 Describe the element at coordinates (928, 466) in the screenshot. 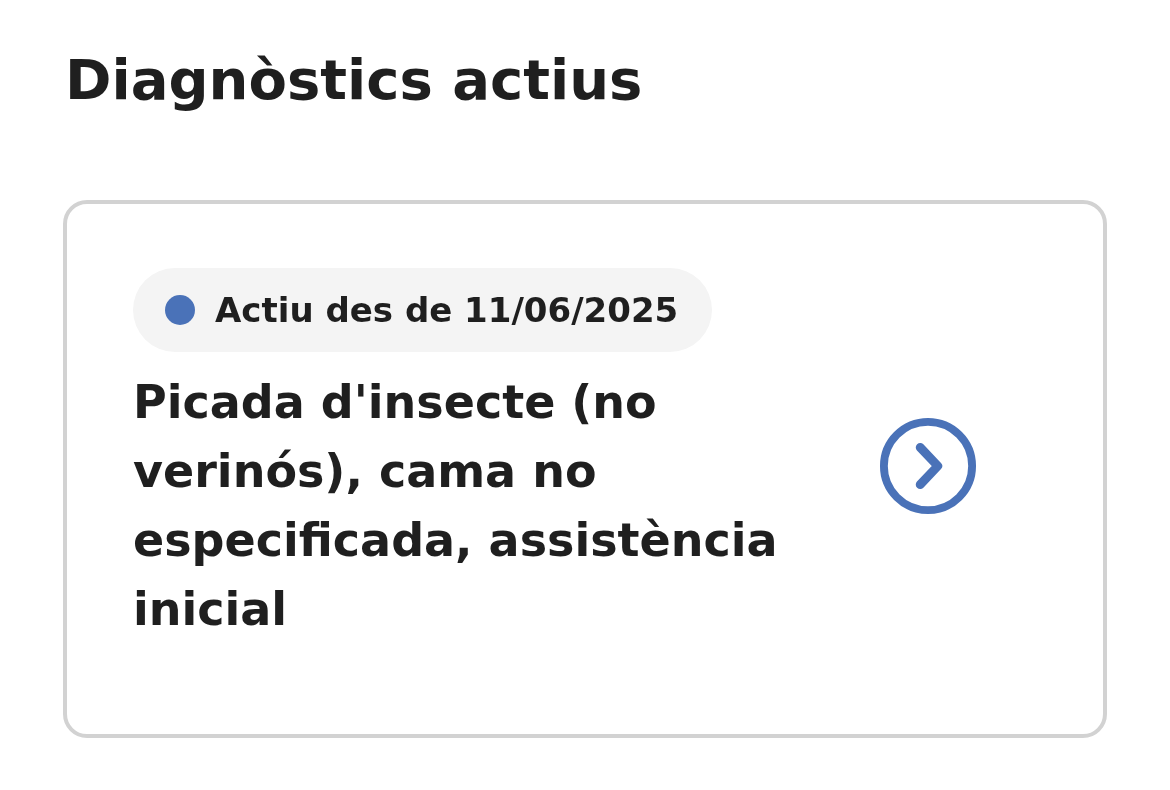

I see `chevron-right-icon` at that location.